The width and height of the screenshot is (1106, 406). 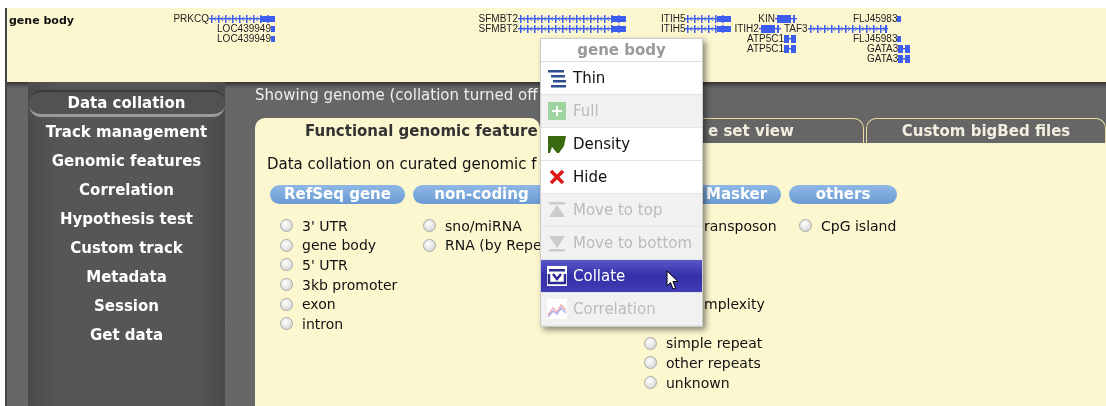 What do you see at coordinates (766, 19) in the screenshot?
I see `gene-label: KIN` at bounding box center [766, 19].